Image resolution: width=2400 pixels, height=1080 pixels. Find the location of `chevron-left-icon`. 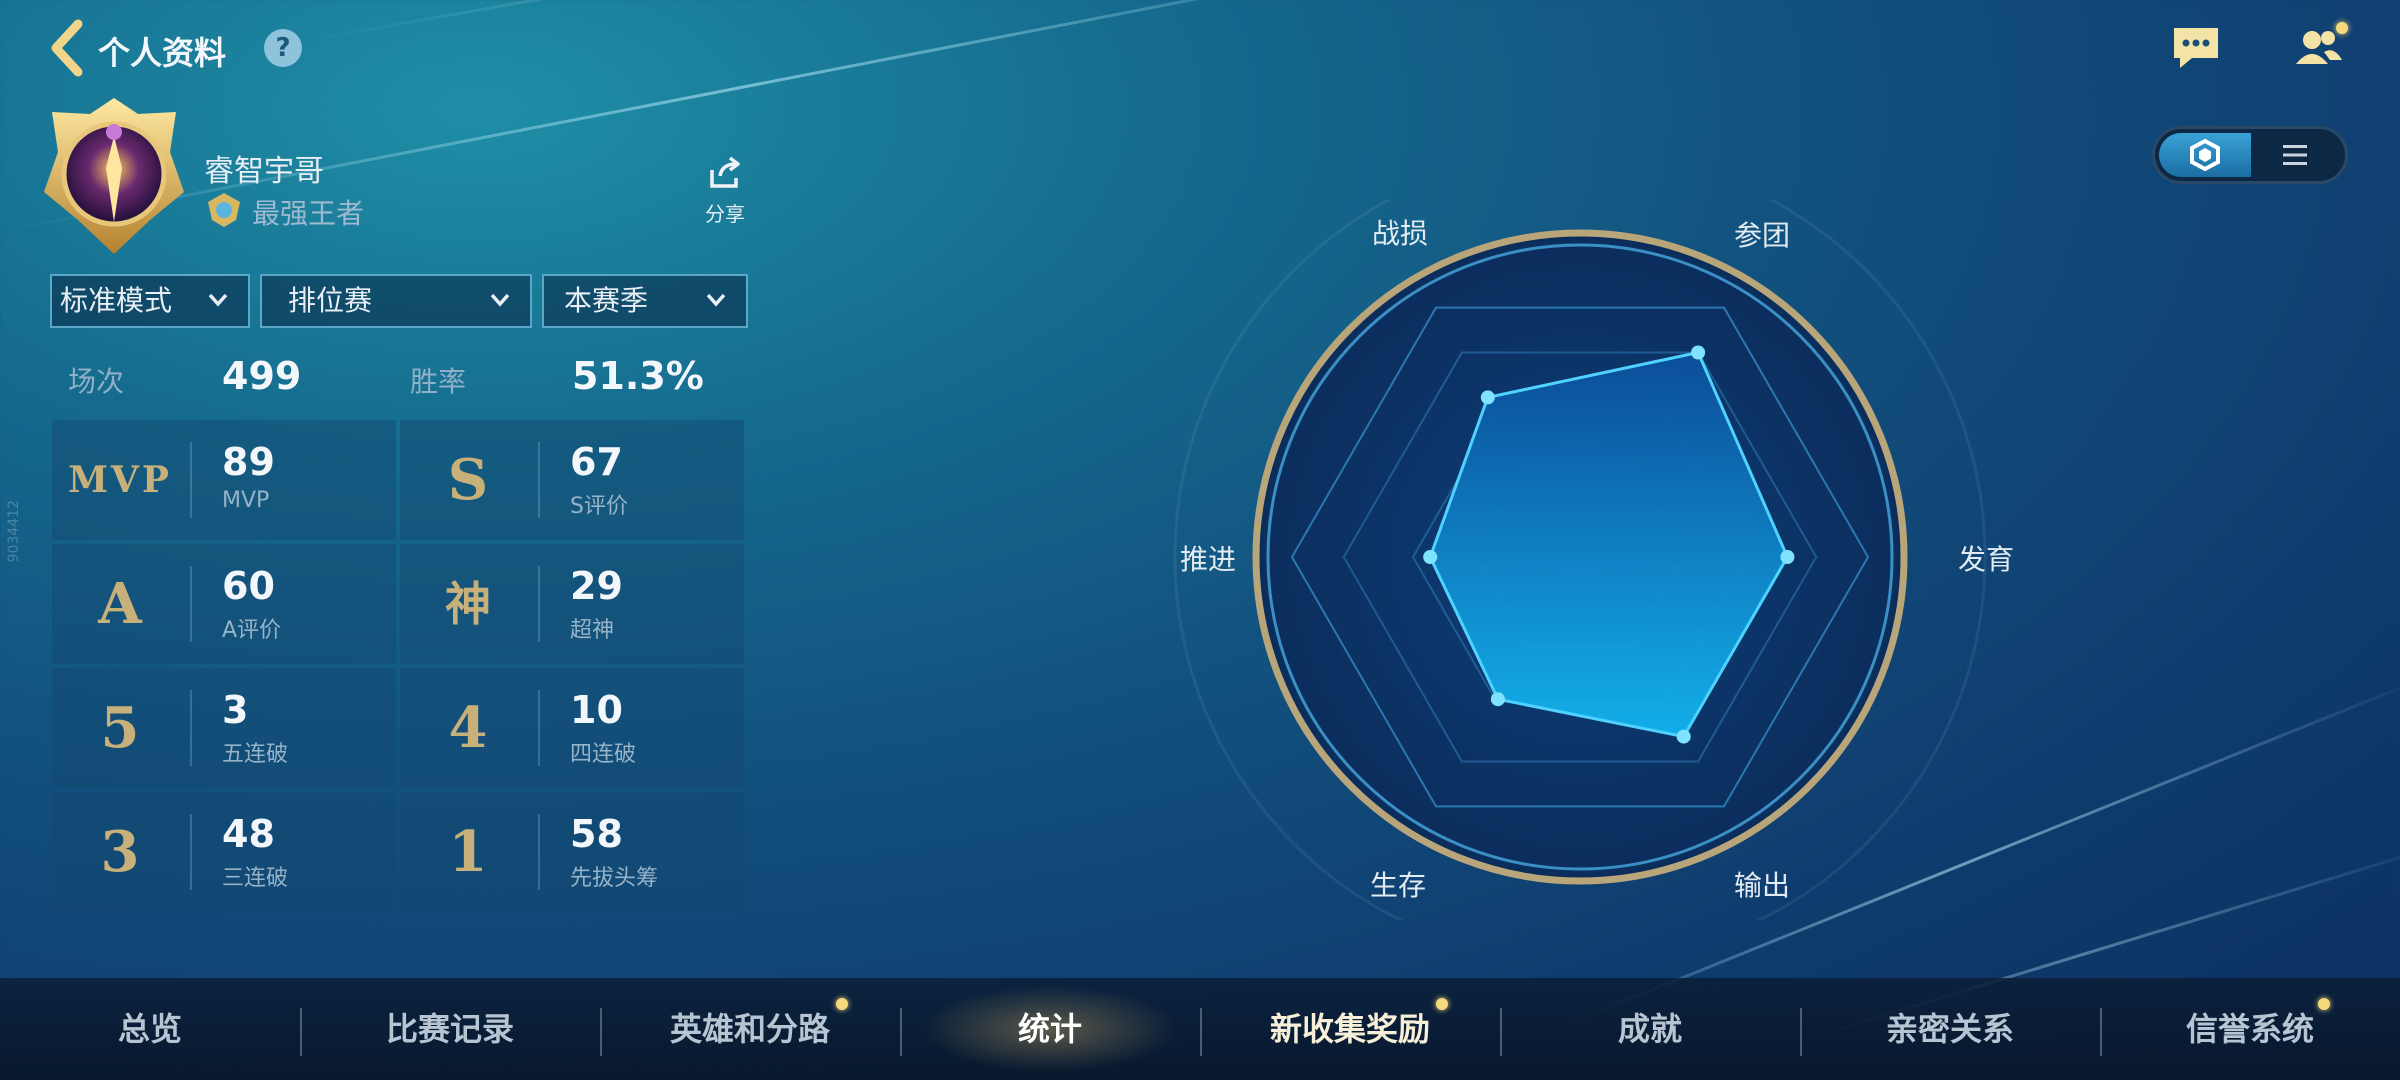

chevron-left-icon is located at coordinates (67, 48).